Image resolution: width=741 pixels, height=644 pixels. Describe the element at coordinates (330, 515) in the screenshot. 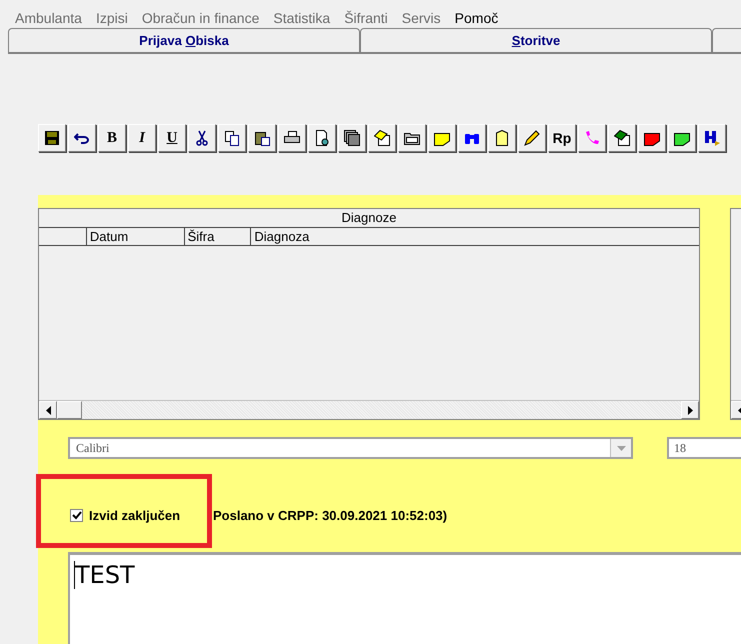

I see `sent-status-text: Poslano v CRPP: 30.09.2021 10:52:03)` at that location.